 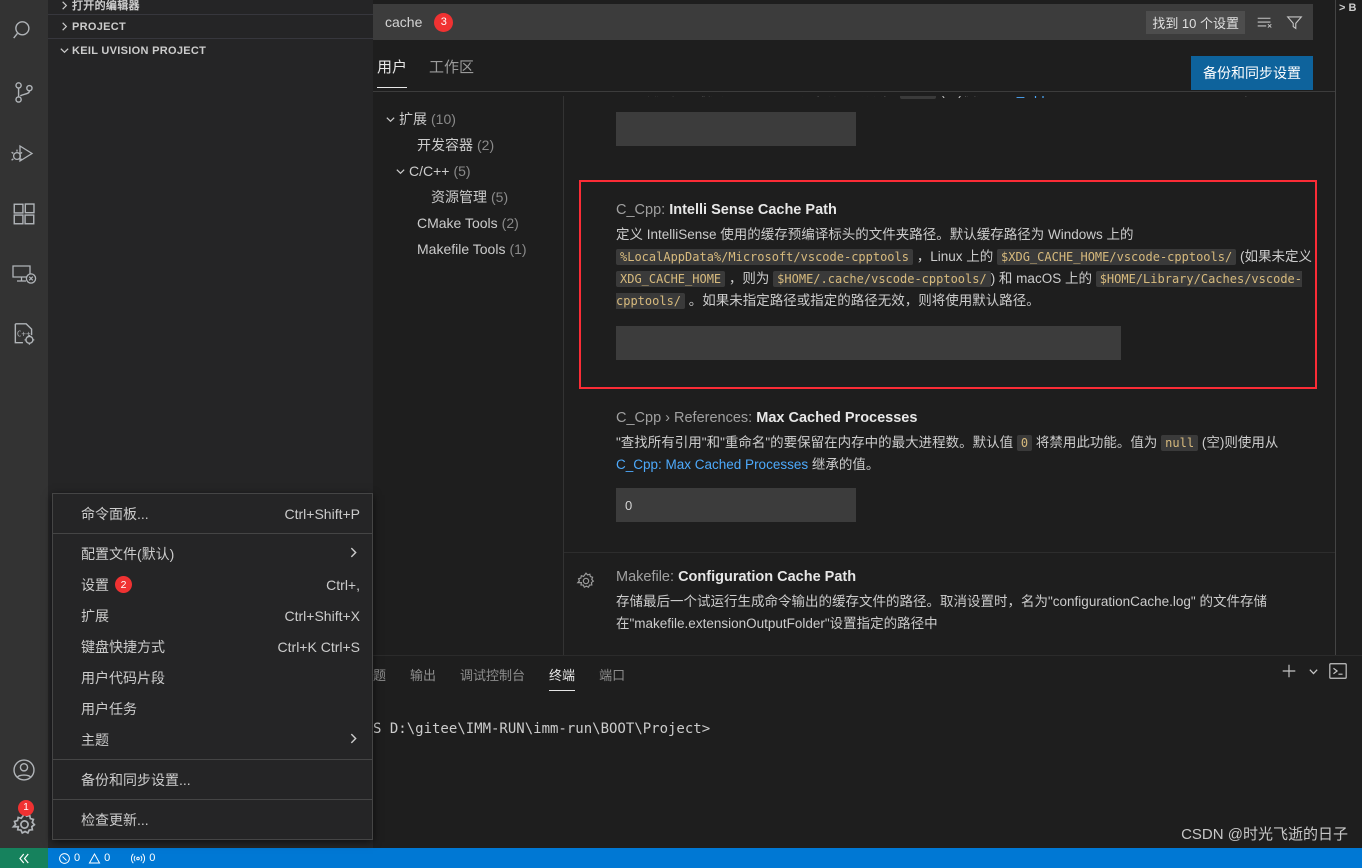 I want to click on desc-text: 要继续运行的最大 IntelliSense 进程数。默认值, so click(x=758, y=97).